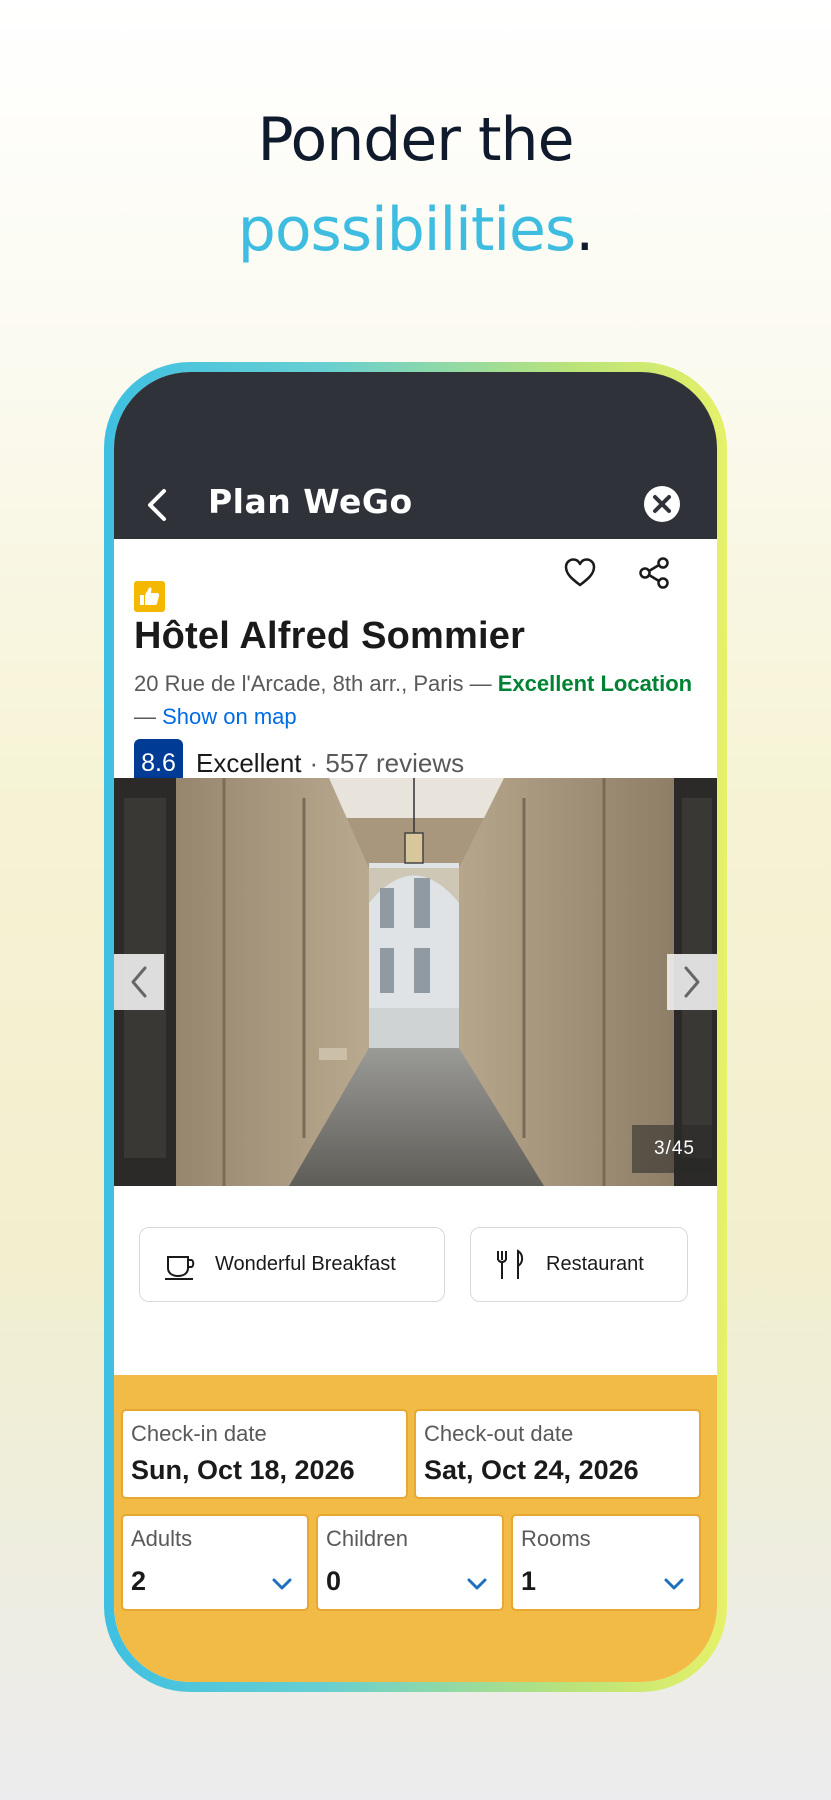 The height and width of the screenshot is (1800, 831). What do you see at coordinates (674, 1149) in the screenshot?
I see `photo-counter: 3/45` at bounding box center [674, 1149].